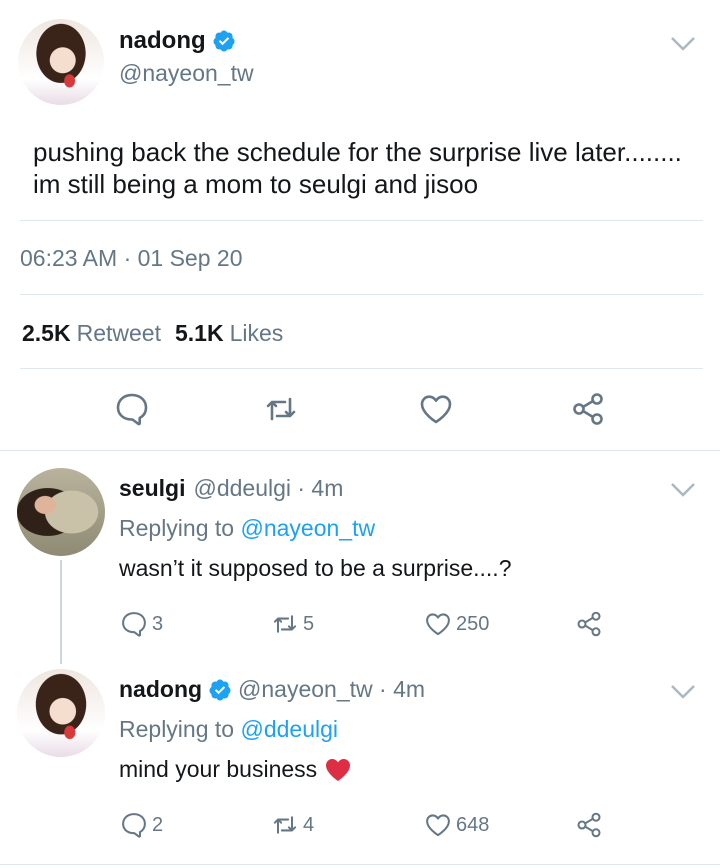  I want to click on reply-header: nadong @nayeon_tw · 4m, so click(272, 689).